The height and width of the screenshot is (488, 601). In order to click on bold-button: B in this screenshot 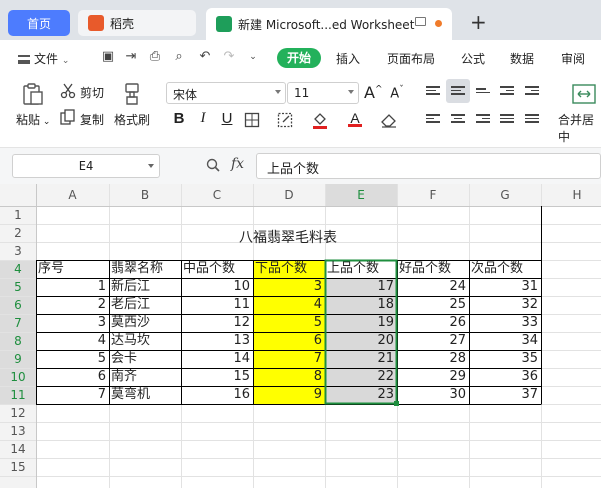, I will do `click(179, 118)`.